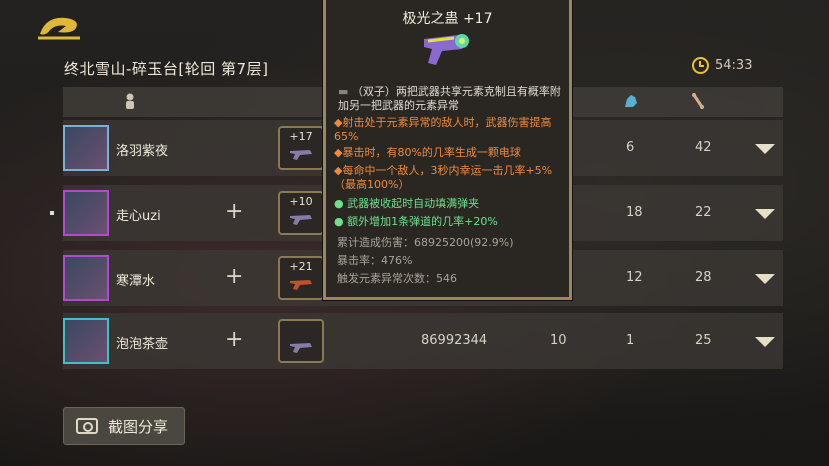 The width and height of the screenshot is (829, 466). Describe the element at coordinates (634, 277) in the screenshot. I see `deaths-value: 12` at that location.